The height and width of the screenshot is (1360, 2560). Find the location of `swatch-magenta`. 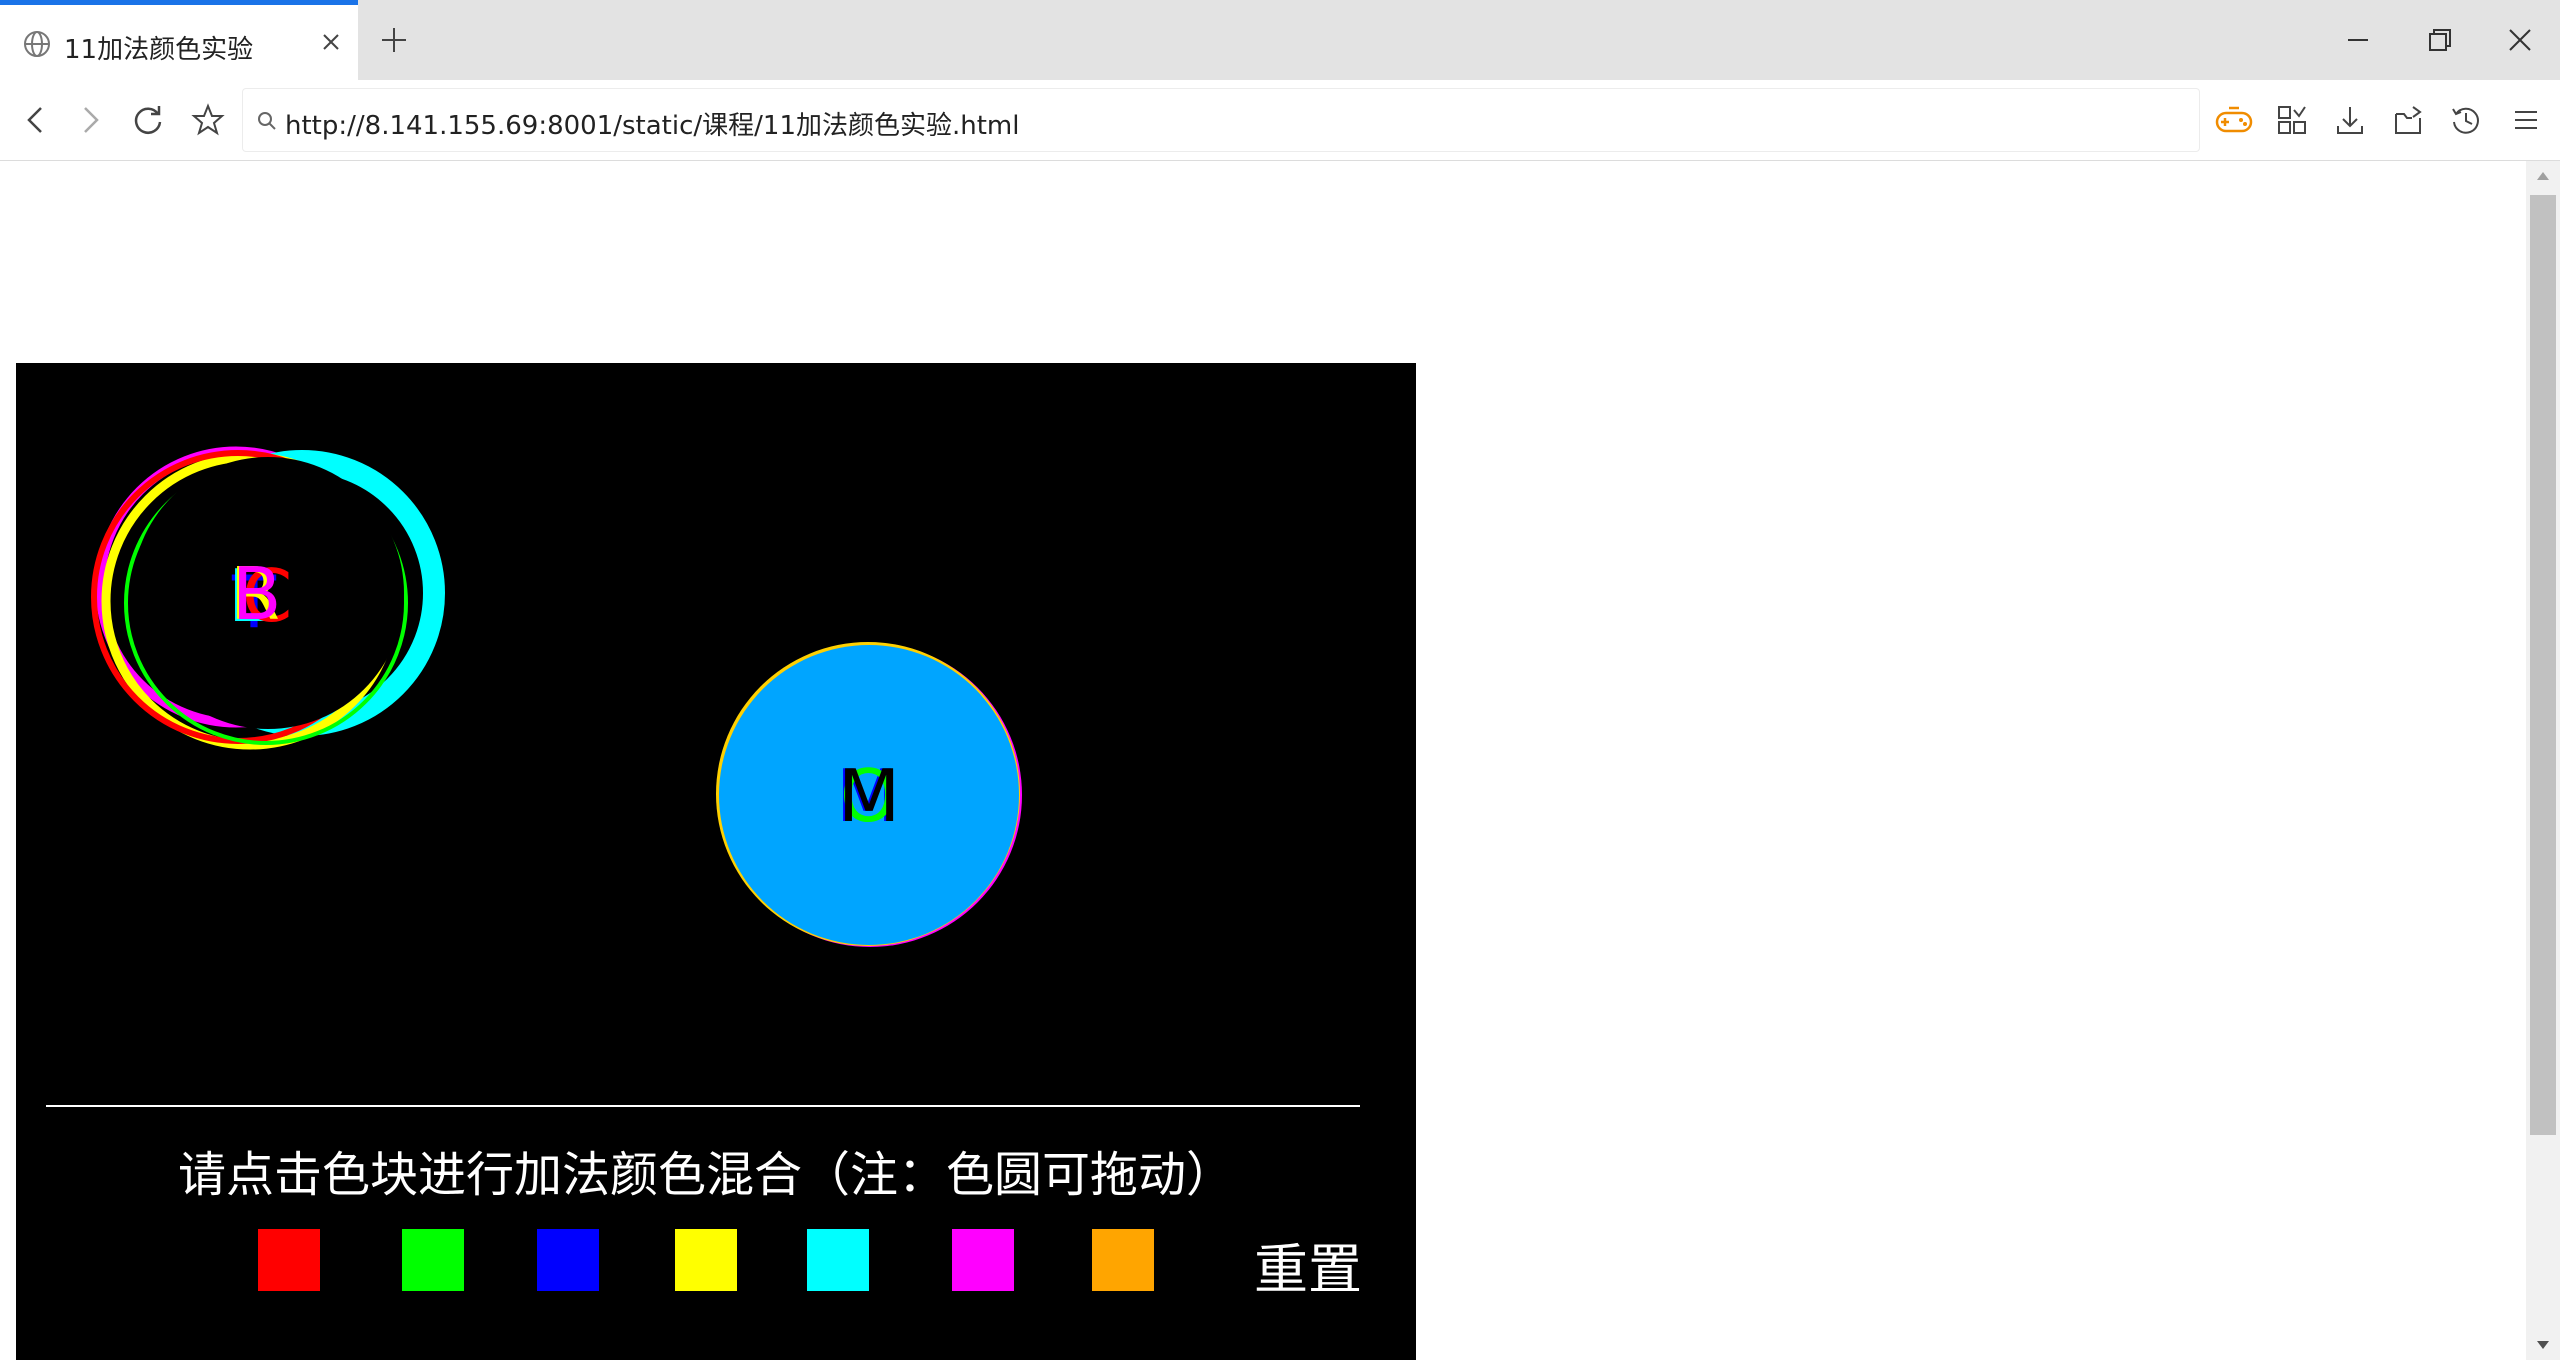

swatch-magenta is located at coordinates (983, 1260).